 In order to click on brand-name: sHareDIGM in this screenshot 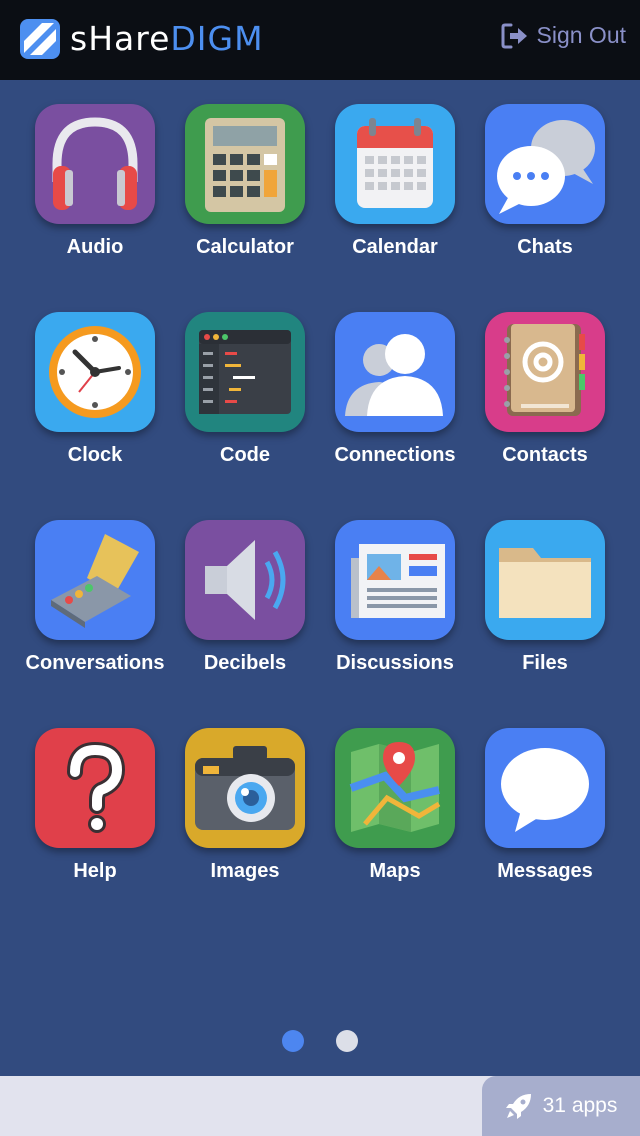, I will do `click(167, 39)`.